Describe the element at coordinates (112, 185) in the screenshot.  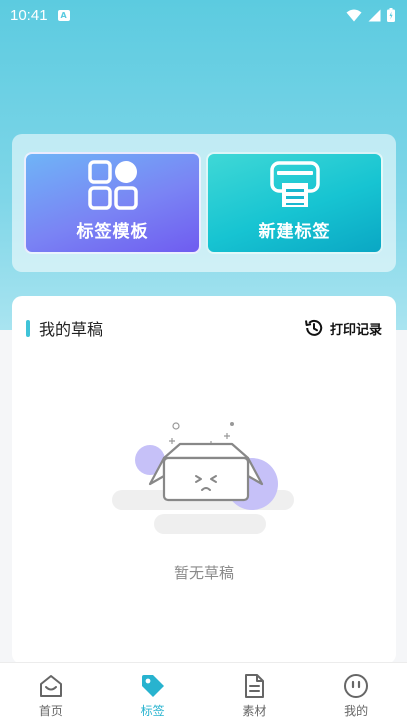
I see `grid-icon` at that location.